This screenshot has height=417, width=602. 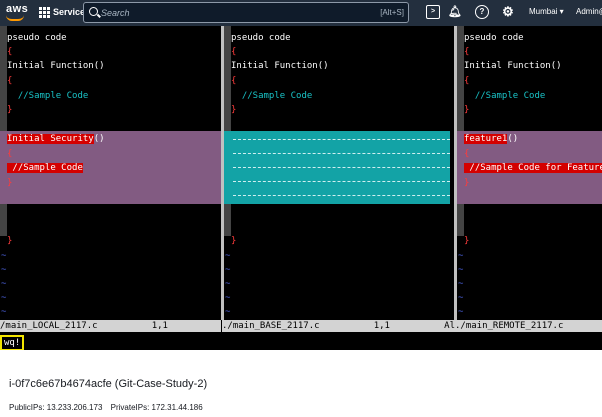 I want to click on status-line-local: /main_LOCAL_2117.c 1,1 All, so click(x=110, y=326).